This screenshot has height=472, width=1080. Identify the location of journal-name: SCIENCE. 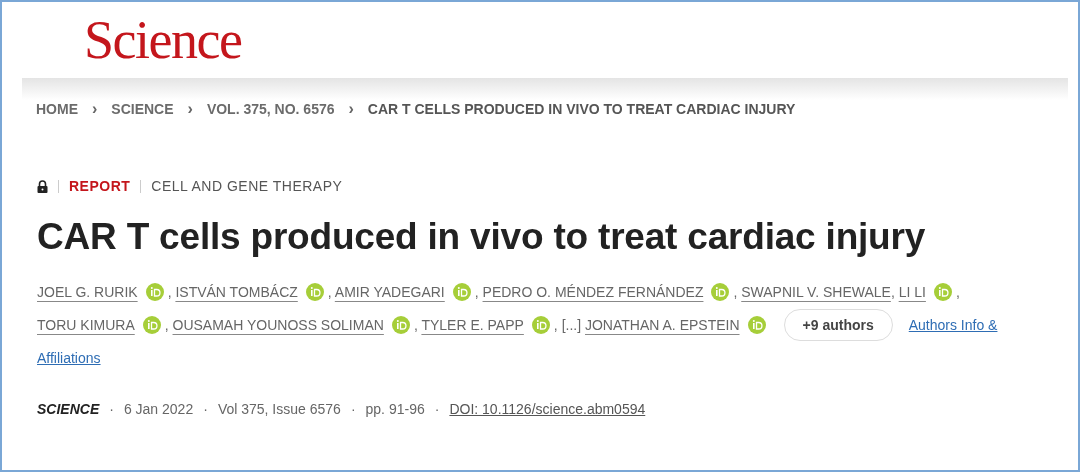
(68, 409).